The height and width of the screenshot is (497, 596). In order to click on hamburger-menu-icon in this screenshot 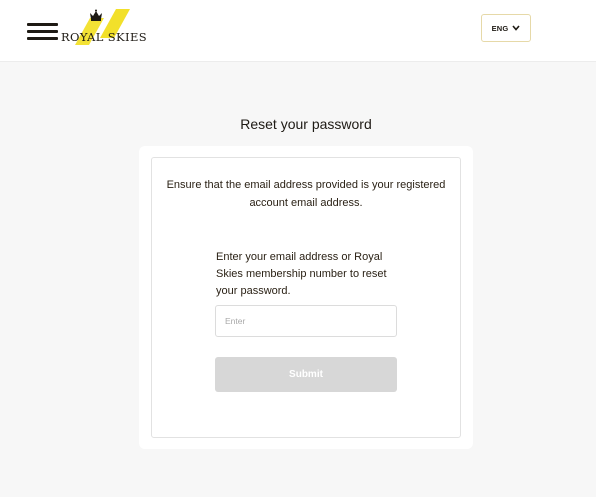, I will do `click(42, 31)`.